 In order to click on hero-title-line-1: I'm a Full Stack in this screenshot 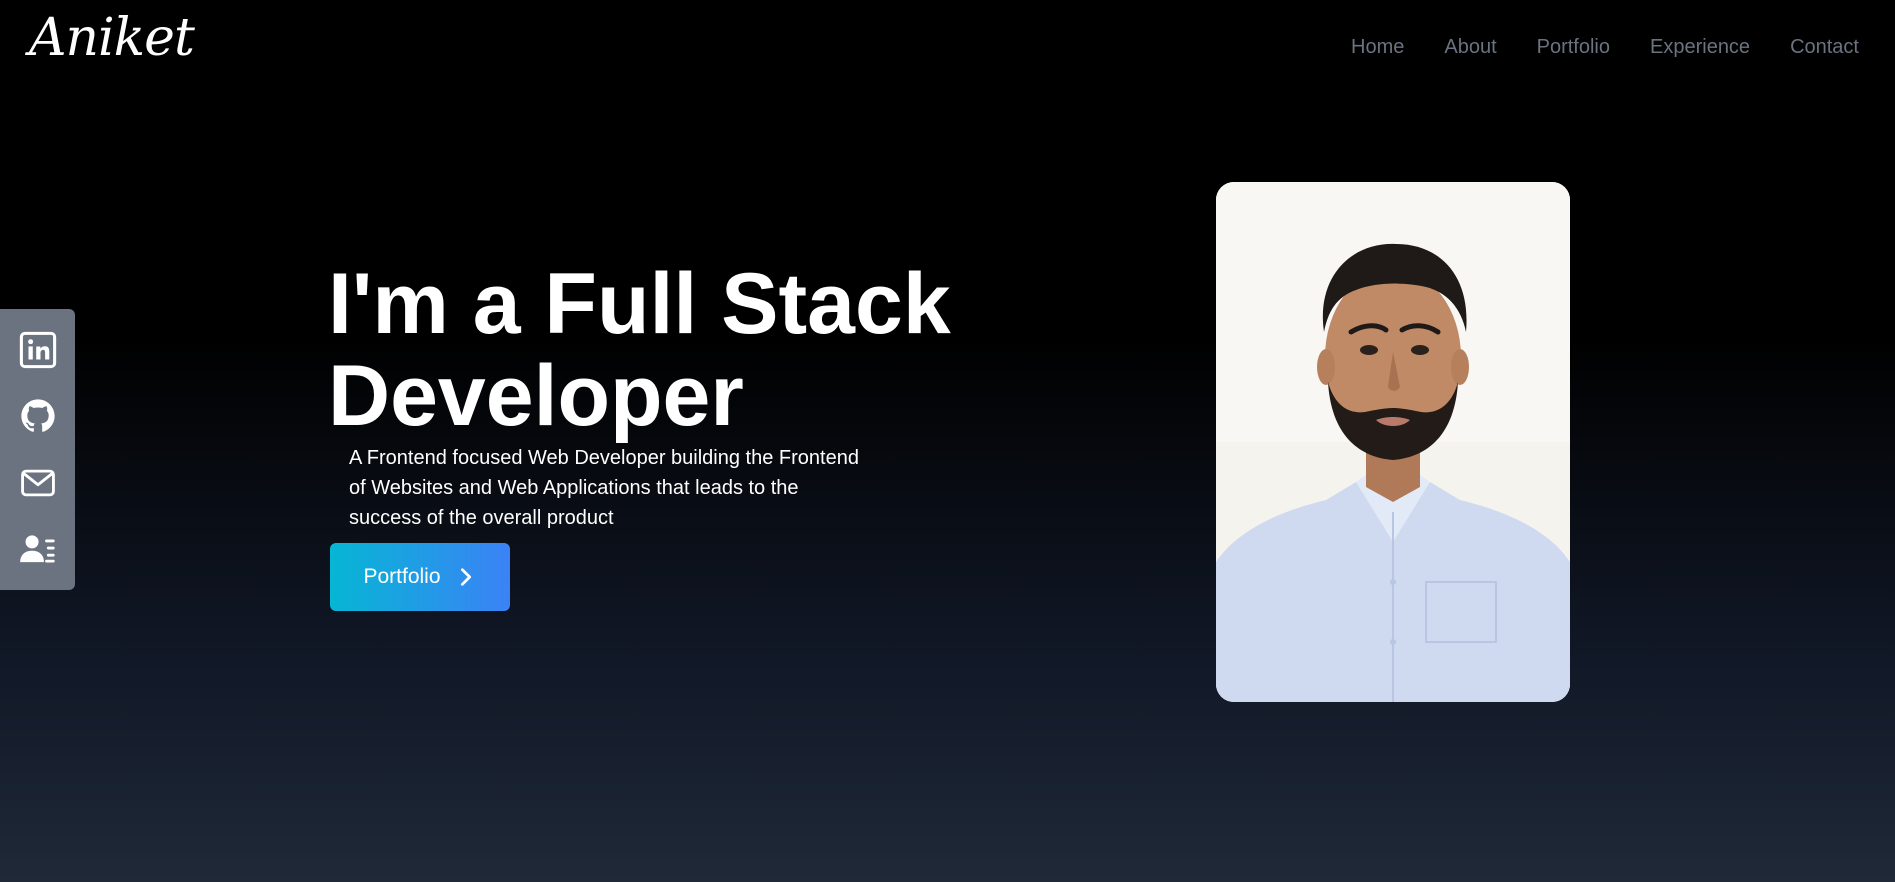, I will do `click(639, 304)`.